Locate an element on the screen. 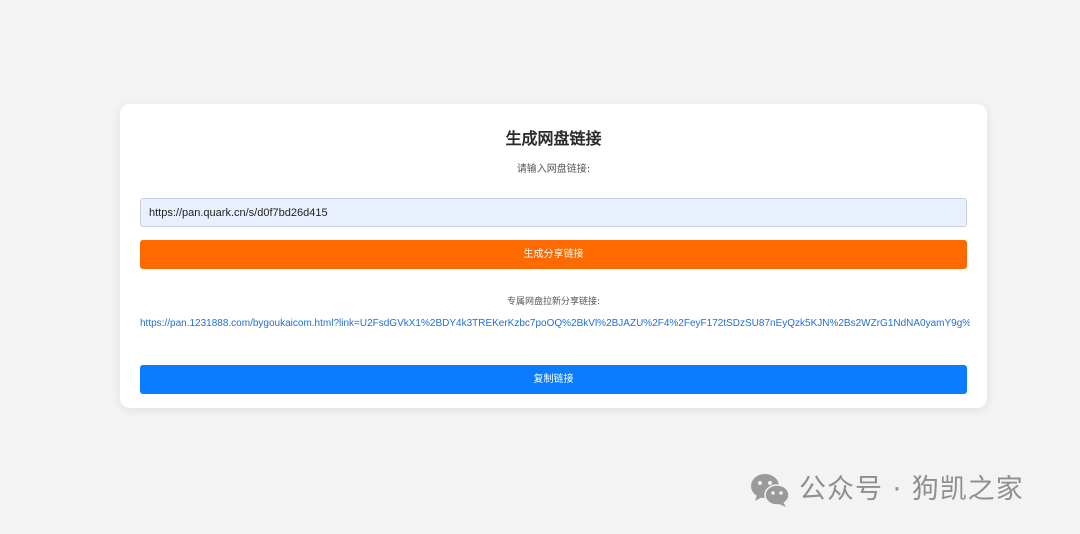 The height and width of the screenshot is (534, 1080). copy-link-button: 复制链接 is located at coordinates (553, 379).